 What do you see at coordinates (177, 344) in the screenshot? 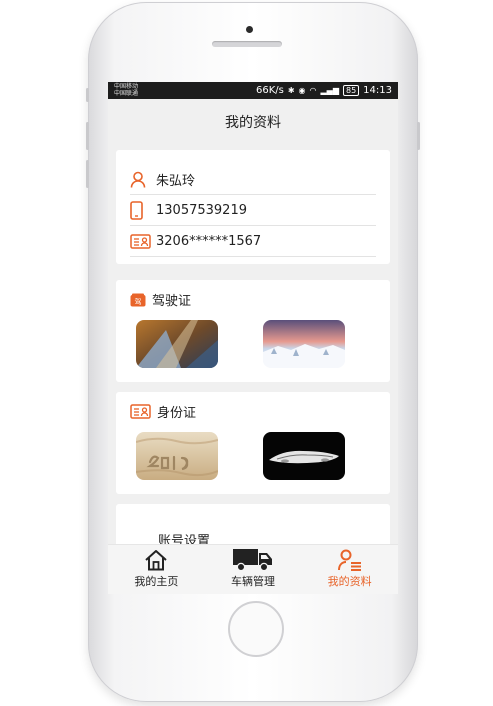
I see `license-photo-front` at bounding box center [177, 344].